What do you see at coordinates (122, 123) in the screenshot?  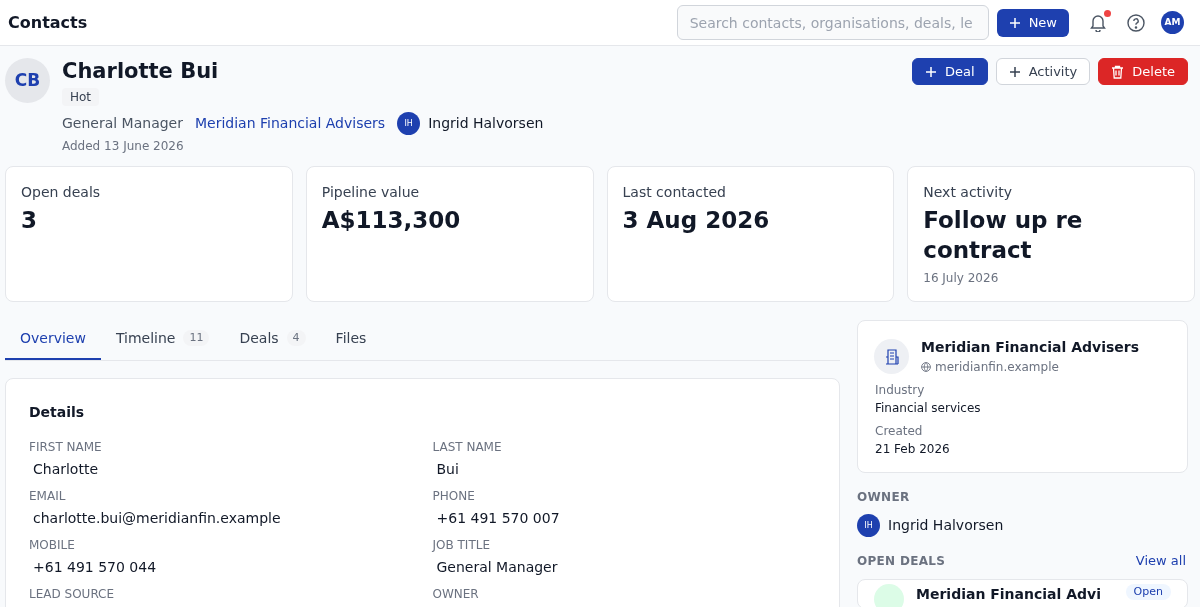 I see `job-title: General Manager` at bounding box center [122, 123].